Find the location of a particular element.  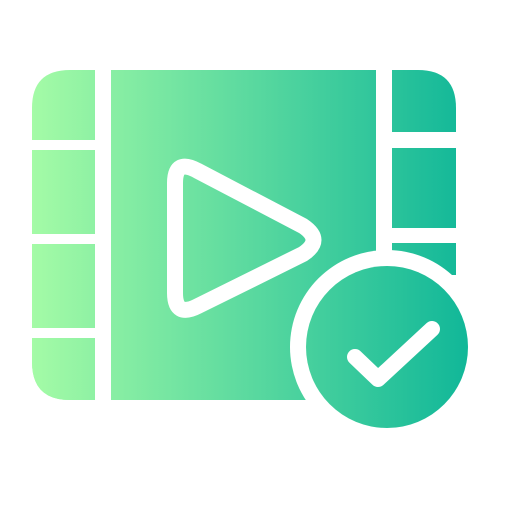

film-right-top-cell is located at coordinates (424, 101).